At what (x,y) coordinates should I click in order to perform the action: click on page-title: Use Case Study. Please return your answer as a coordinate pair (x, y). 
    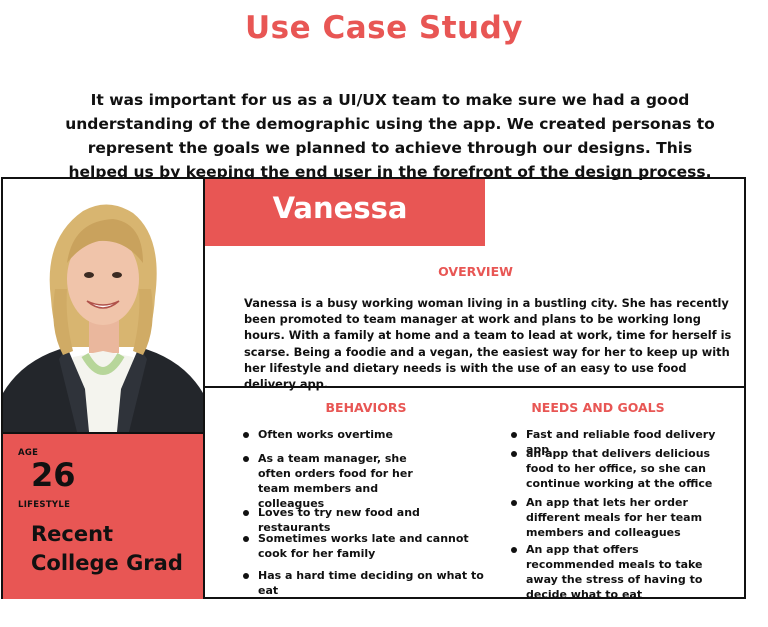
    Looking at the image, I should click on (384, 28).